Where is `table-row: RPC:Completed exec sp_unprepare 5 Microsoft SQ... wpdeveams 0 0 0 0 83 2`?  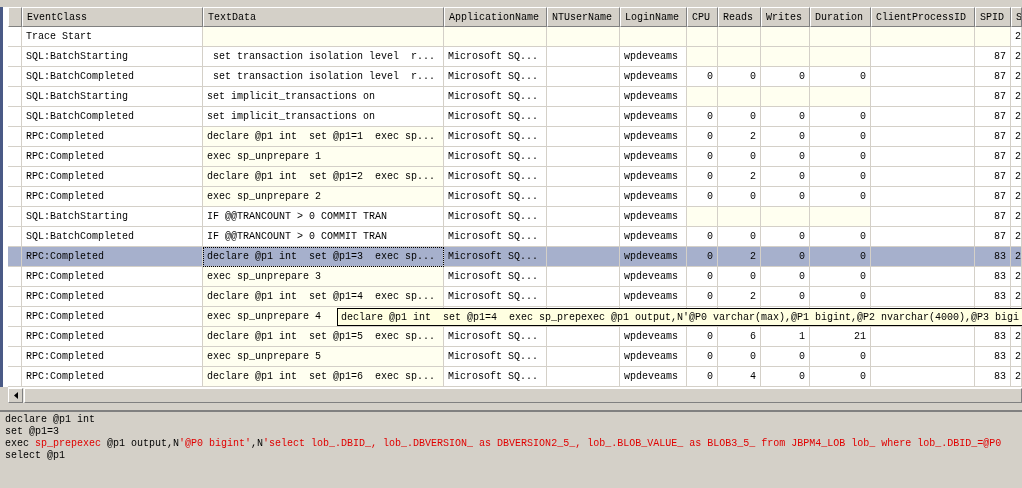
table-row: RPC:Completed exec sp_unprepare 5 Microsoft SQ... wpdeveams 0 0 0 0 83 2 is located at coordinates (515, 357).